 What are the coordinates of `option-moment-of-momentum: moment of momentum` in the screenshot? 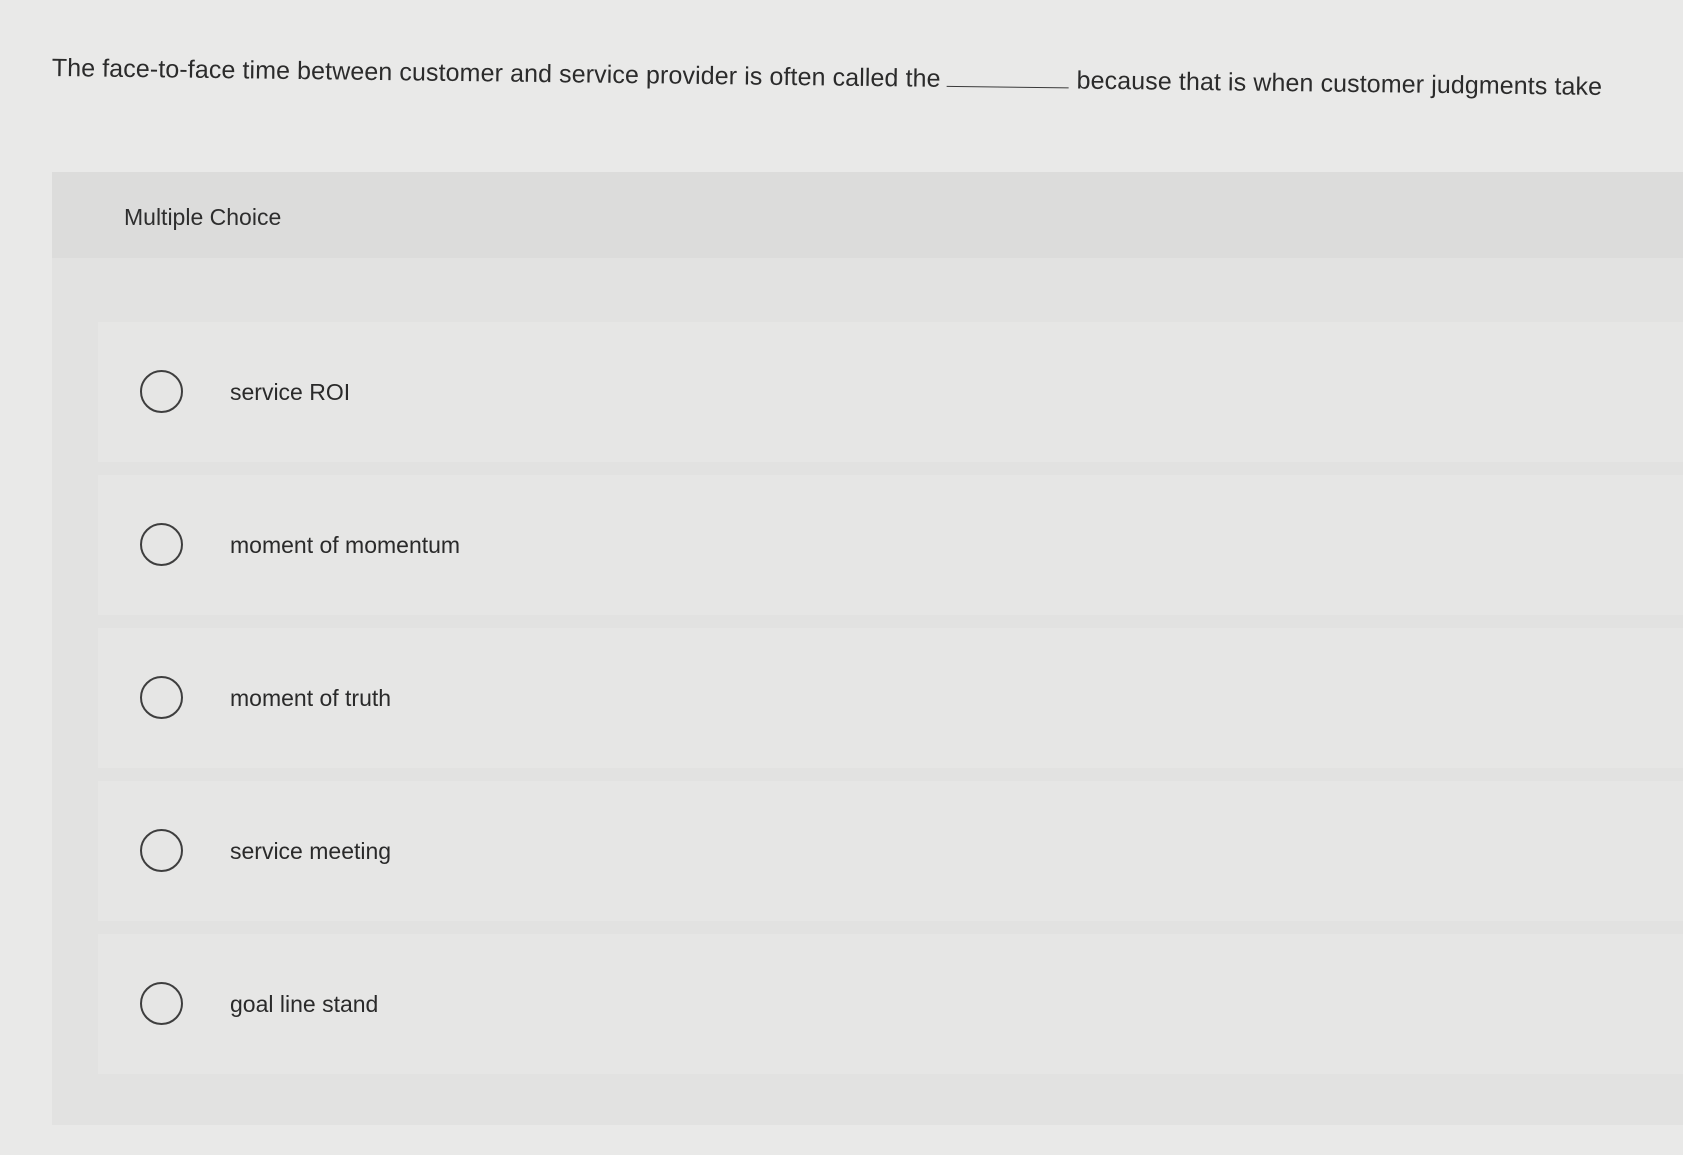 It's located at (890, 545).